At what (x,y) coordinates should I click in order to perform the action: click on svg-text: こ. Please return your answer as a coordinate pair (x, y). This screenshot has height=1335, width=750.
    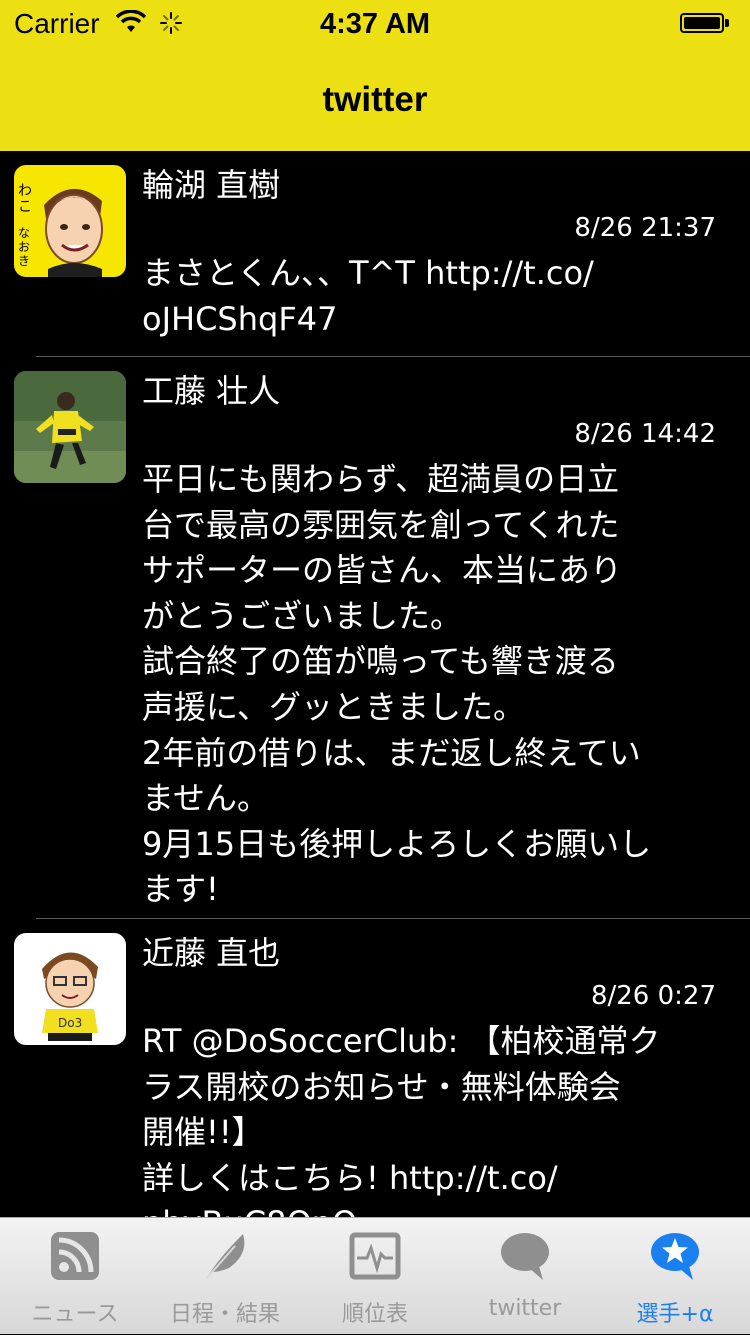
    Looking at the image, I should click on (25, 207).